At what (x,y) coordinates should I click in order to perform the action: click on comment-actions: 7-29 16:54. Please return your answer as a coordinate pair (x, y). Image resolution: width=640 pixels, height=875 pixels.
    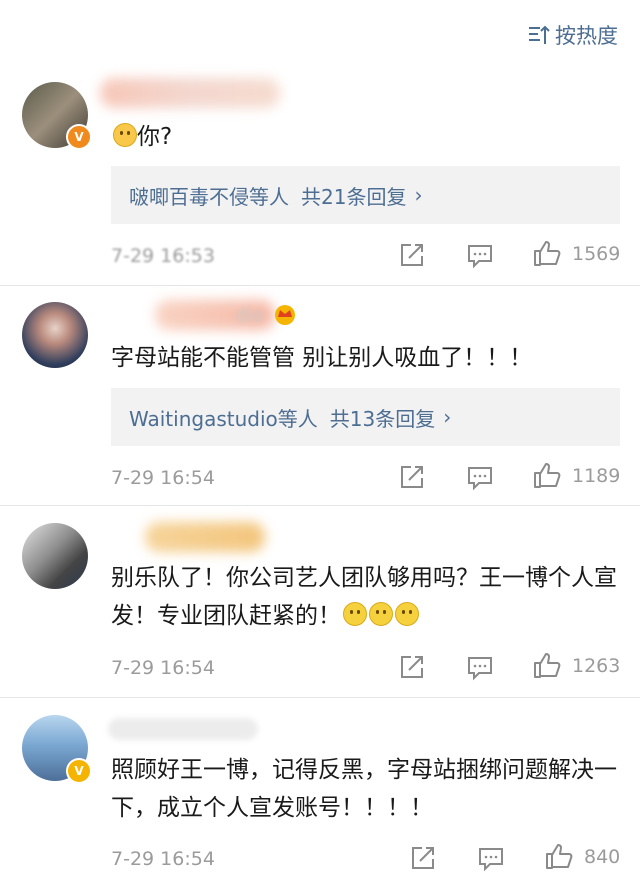
    Looking at the image, I should click on (365, 859).